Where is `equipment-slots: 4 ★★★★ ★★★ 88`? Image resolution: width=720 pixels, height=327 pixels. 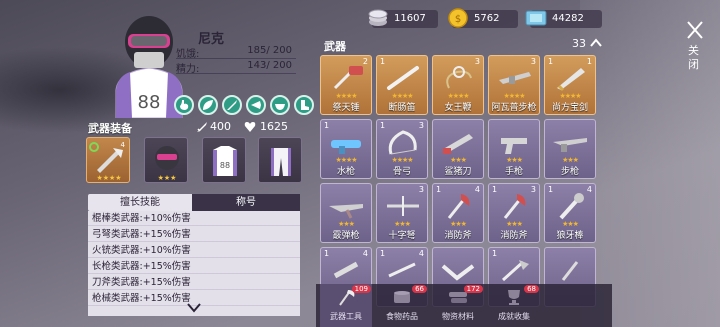
equipment-slots: 4 ★★★★ ★★★ 88 is located at coordinates (196, 162).